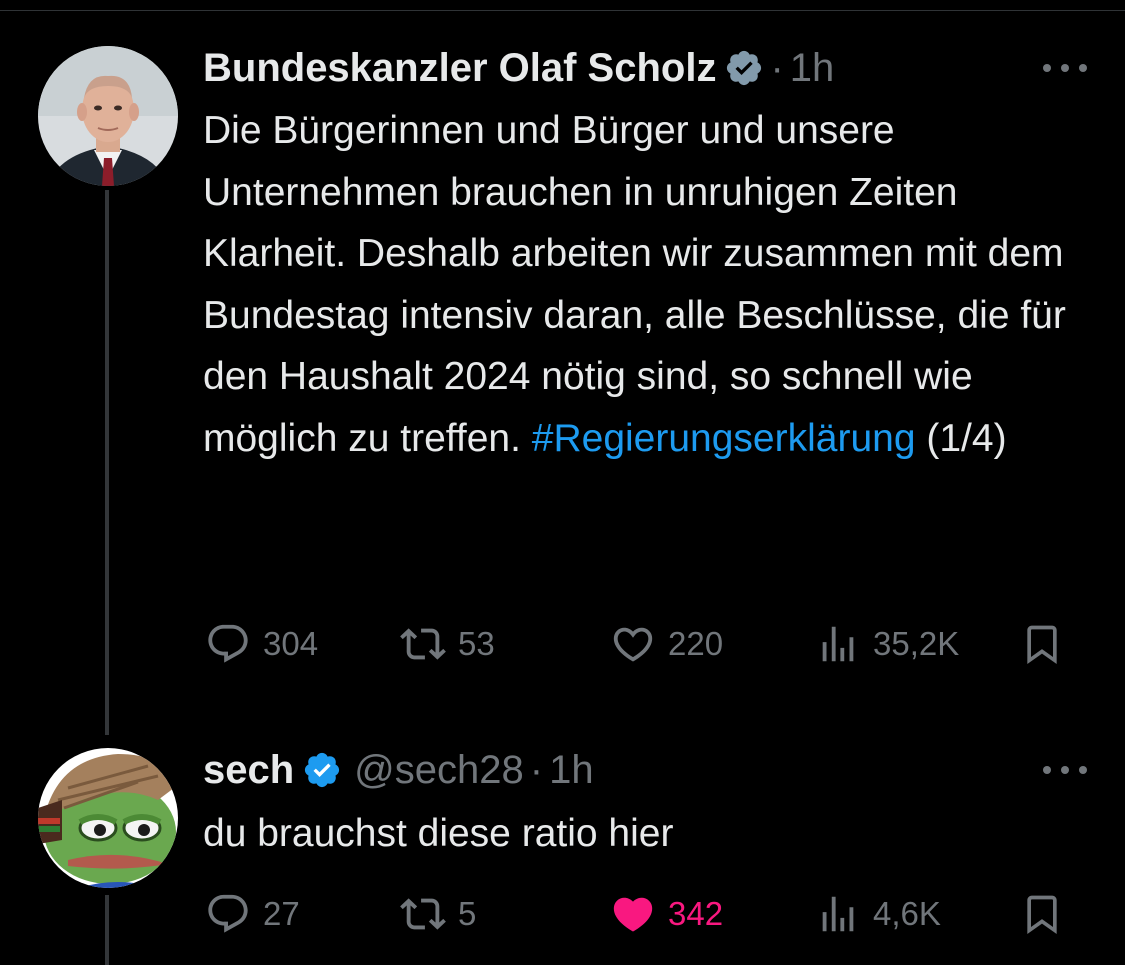 The image size is (1125, 965). What do you see at coordinates (633, 644) in the screenshot?
I see `heart-outline-icon` at bounding box center [633, 644].